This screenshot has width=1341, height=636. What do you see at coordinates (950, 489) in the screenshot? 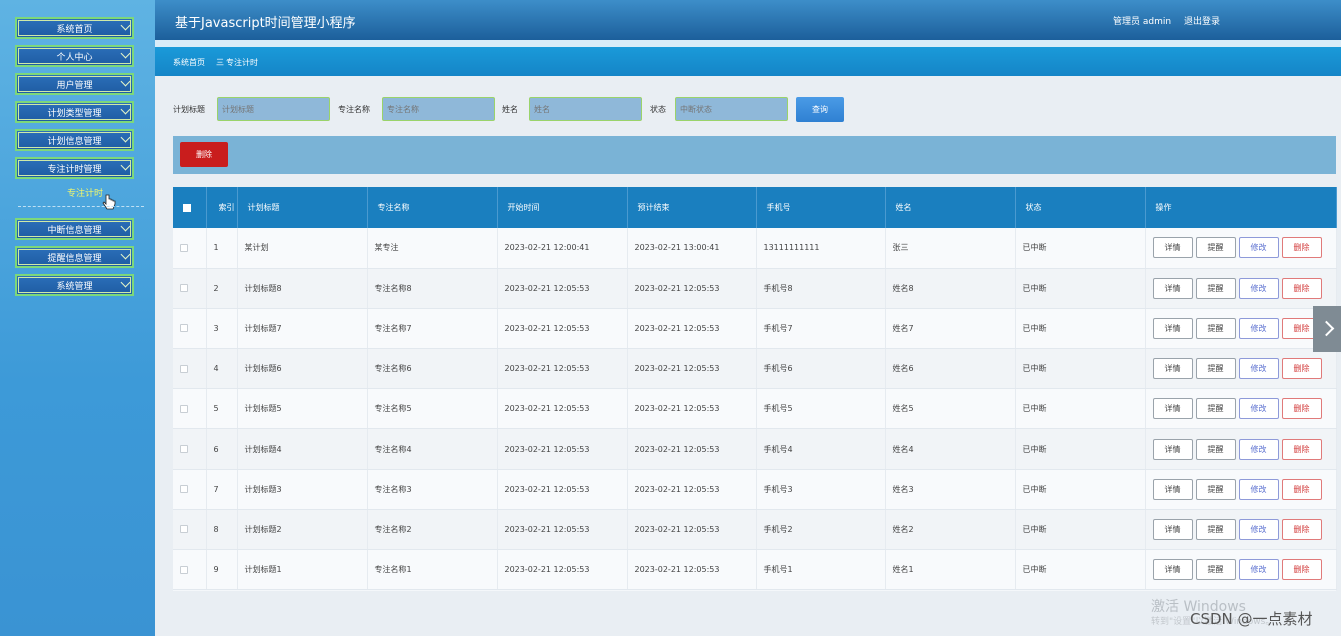
I see `name-cell: 姓名3` at bounding box center [950, 489].